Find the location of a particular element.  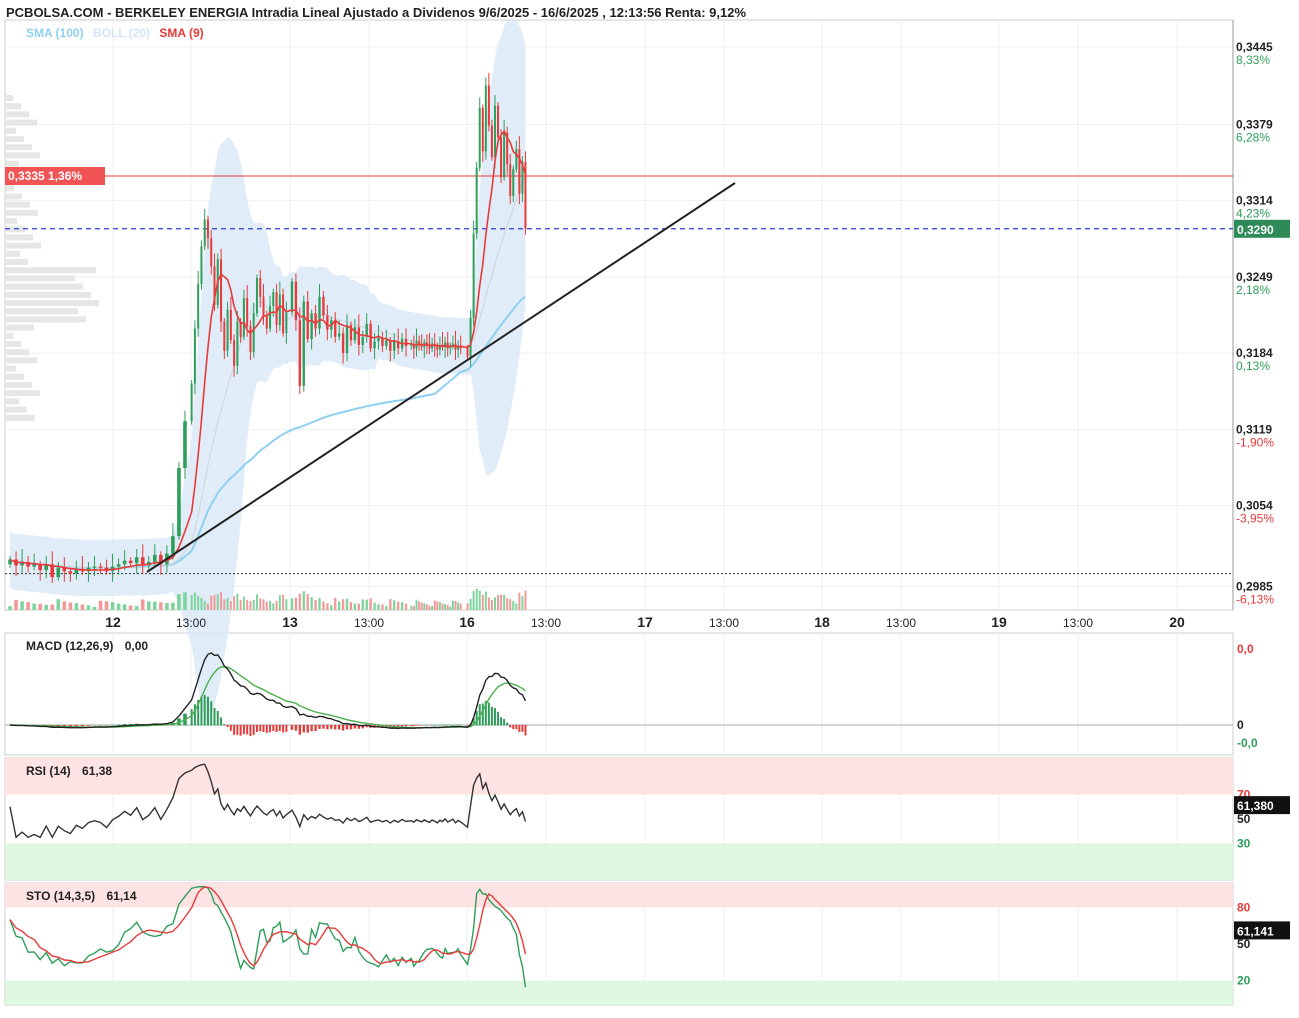

price-tick-label: 0,3249 is located at coordinates (1254, 277).